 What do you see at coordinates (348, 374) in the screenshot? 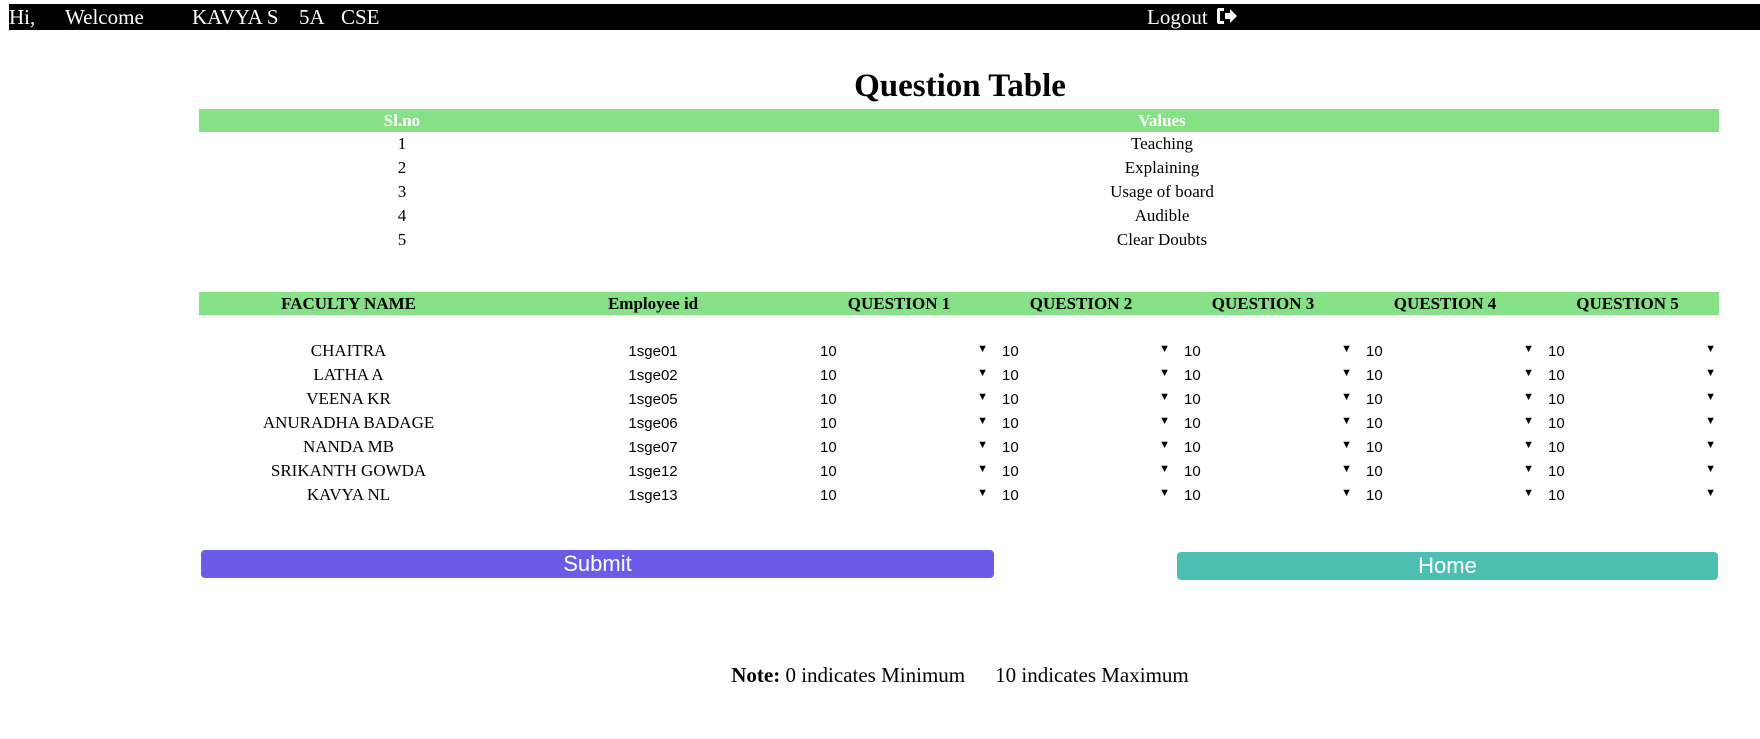
I see `faculty-name-cell: LATHA A` at bounding box center [348, 374].